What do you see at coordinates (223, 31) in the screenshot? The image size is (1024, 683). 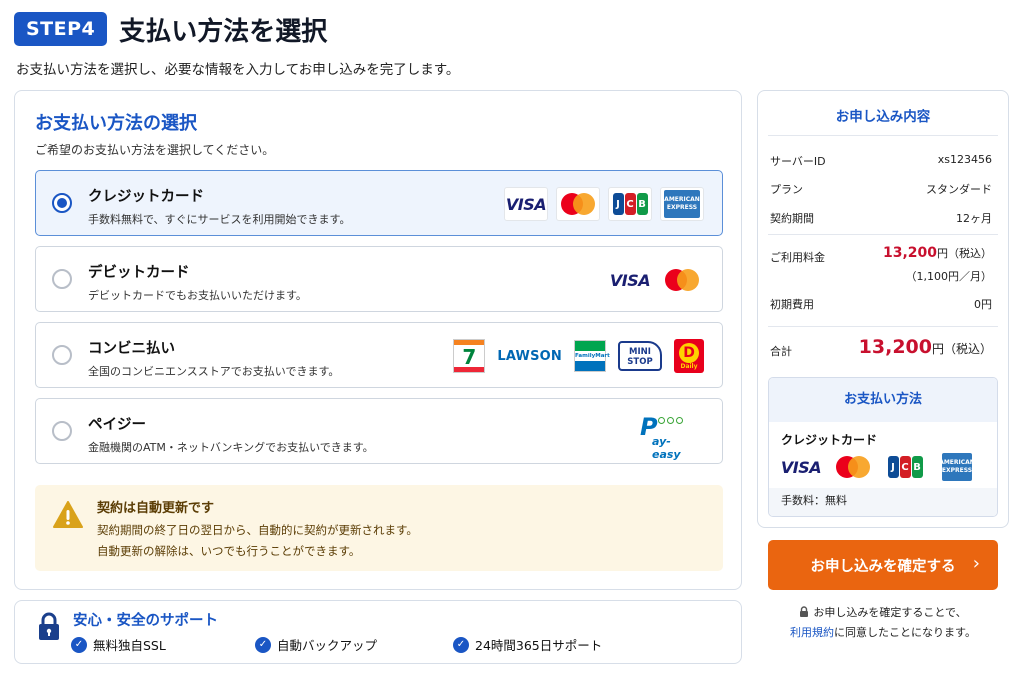 I see `page-title: 支払い方法を選択` at bounding box center [223, 31].